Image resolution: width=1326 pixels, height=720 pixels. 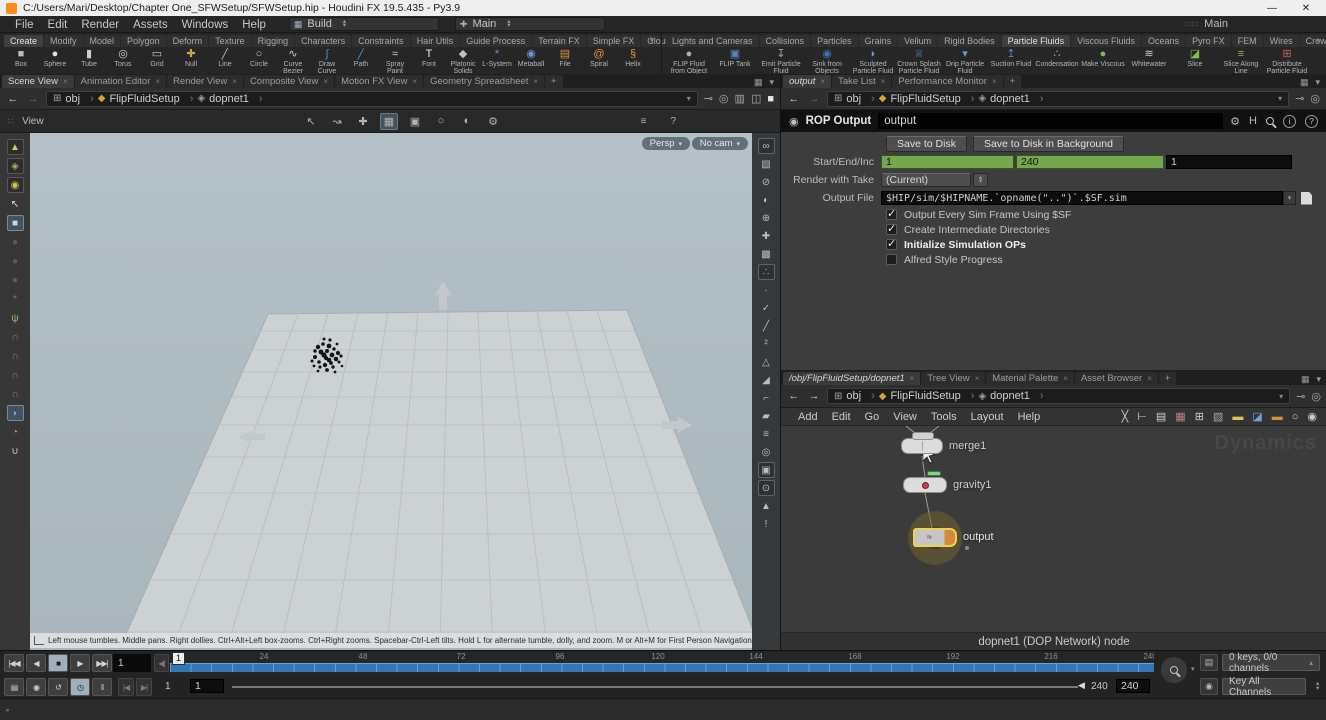 I want to click on network-menu-item: Layout, so click(x=987, y=417).